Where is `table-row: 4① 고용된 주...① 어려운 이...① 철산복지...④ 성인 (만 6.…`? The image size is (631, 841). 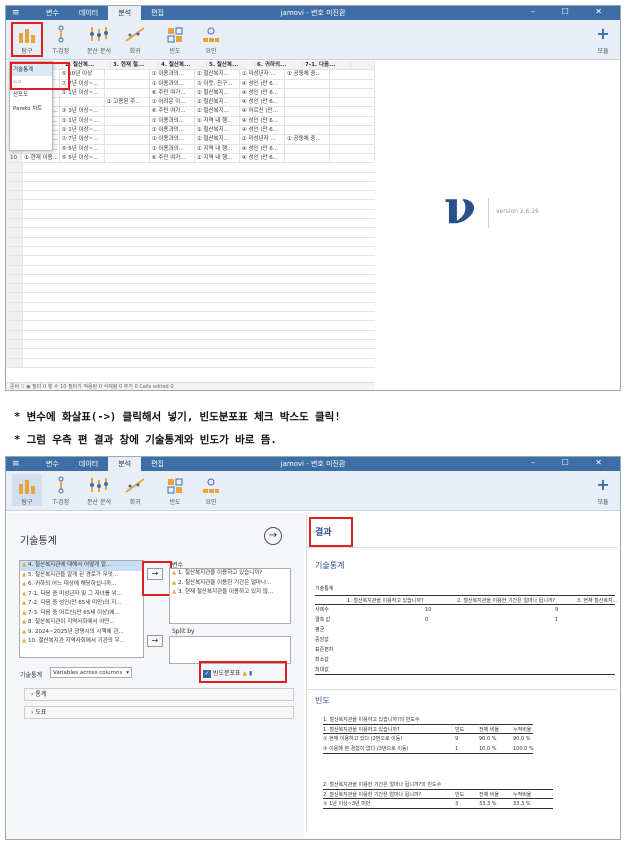
table-row: 4① 고용된 주...① 어려운 이...① 철산복지...④ 성인 (만 6.… is located at coordinates (190, 103).